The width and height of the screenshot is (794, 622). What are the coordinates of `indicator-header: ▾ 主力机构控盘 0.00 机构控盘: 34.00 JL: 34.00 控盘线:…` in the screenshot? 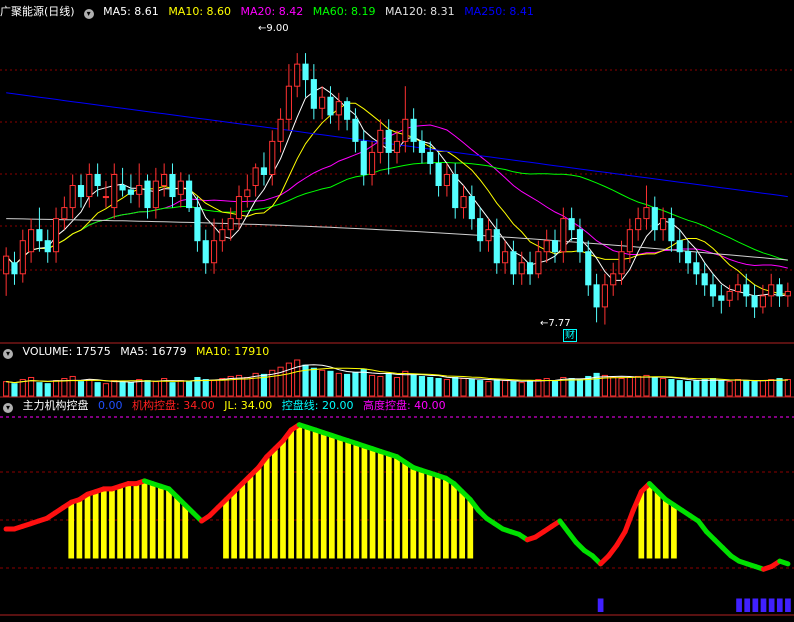 It's located at (226, 406).